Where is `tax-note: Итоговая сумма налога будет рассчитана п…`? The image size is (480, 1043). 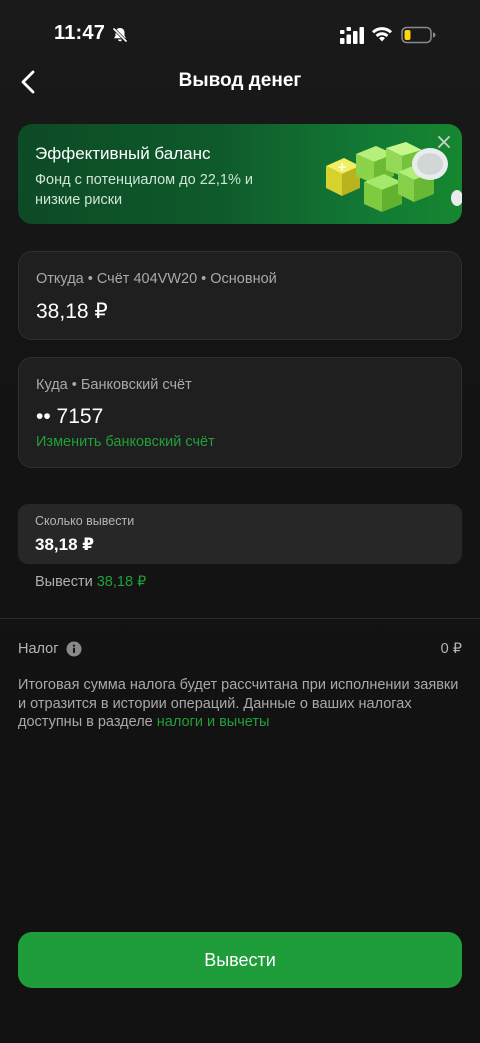 tax-note: Итоговая сумма налога будет рассчитана п… is located at coordinates (240, 704).